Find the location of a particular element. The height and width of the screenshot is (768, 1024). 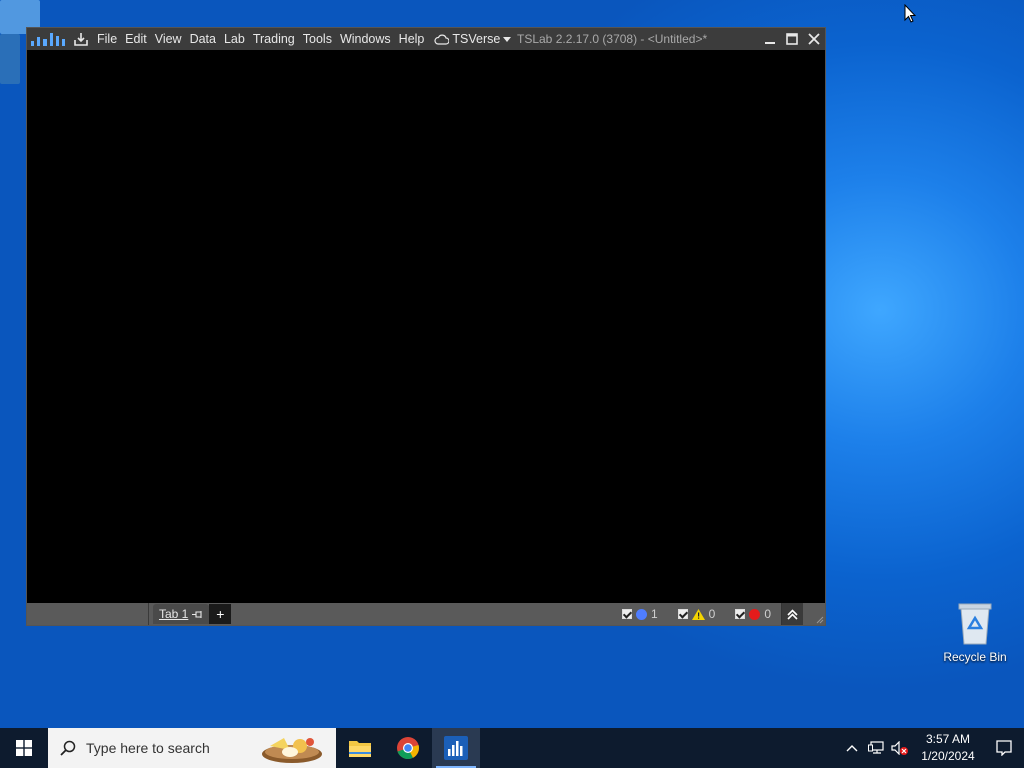

folder-icon is located at coordinates (360, 749).